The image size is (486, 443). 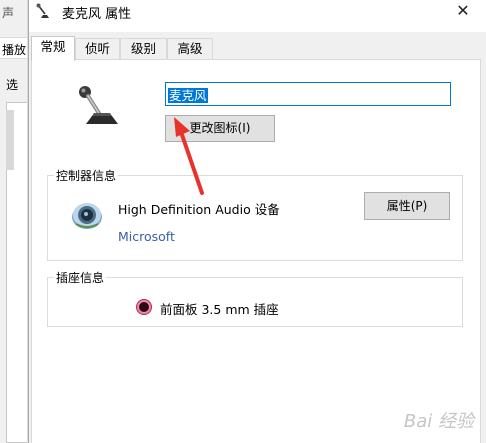 I want to click on tab-levels: 级别, so click(x=143, y=49).